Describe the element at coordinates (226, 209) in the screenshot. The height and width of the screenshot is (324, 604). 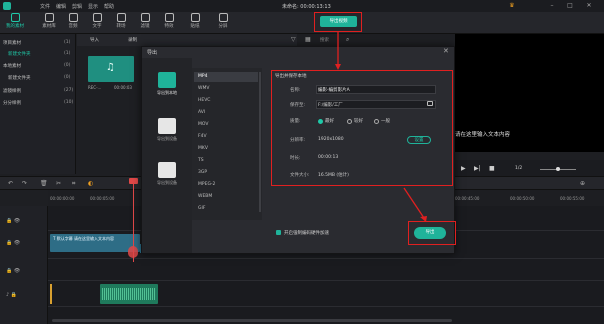
I see `format-item: GIF` at that location.